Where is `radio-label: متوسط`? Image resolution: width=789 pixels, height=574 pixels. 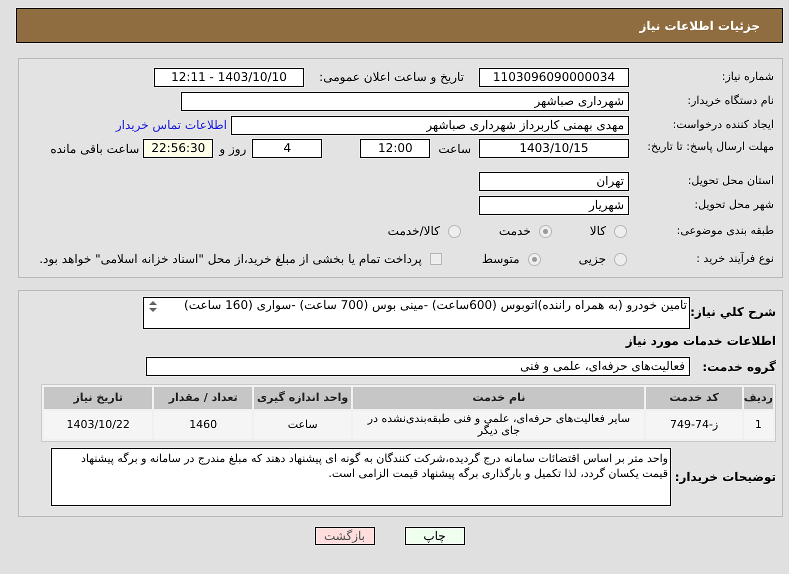 radio-label: متوسط is located at coordinates (501, 259).